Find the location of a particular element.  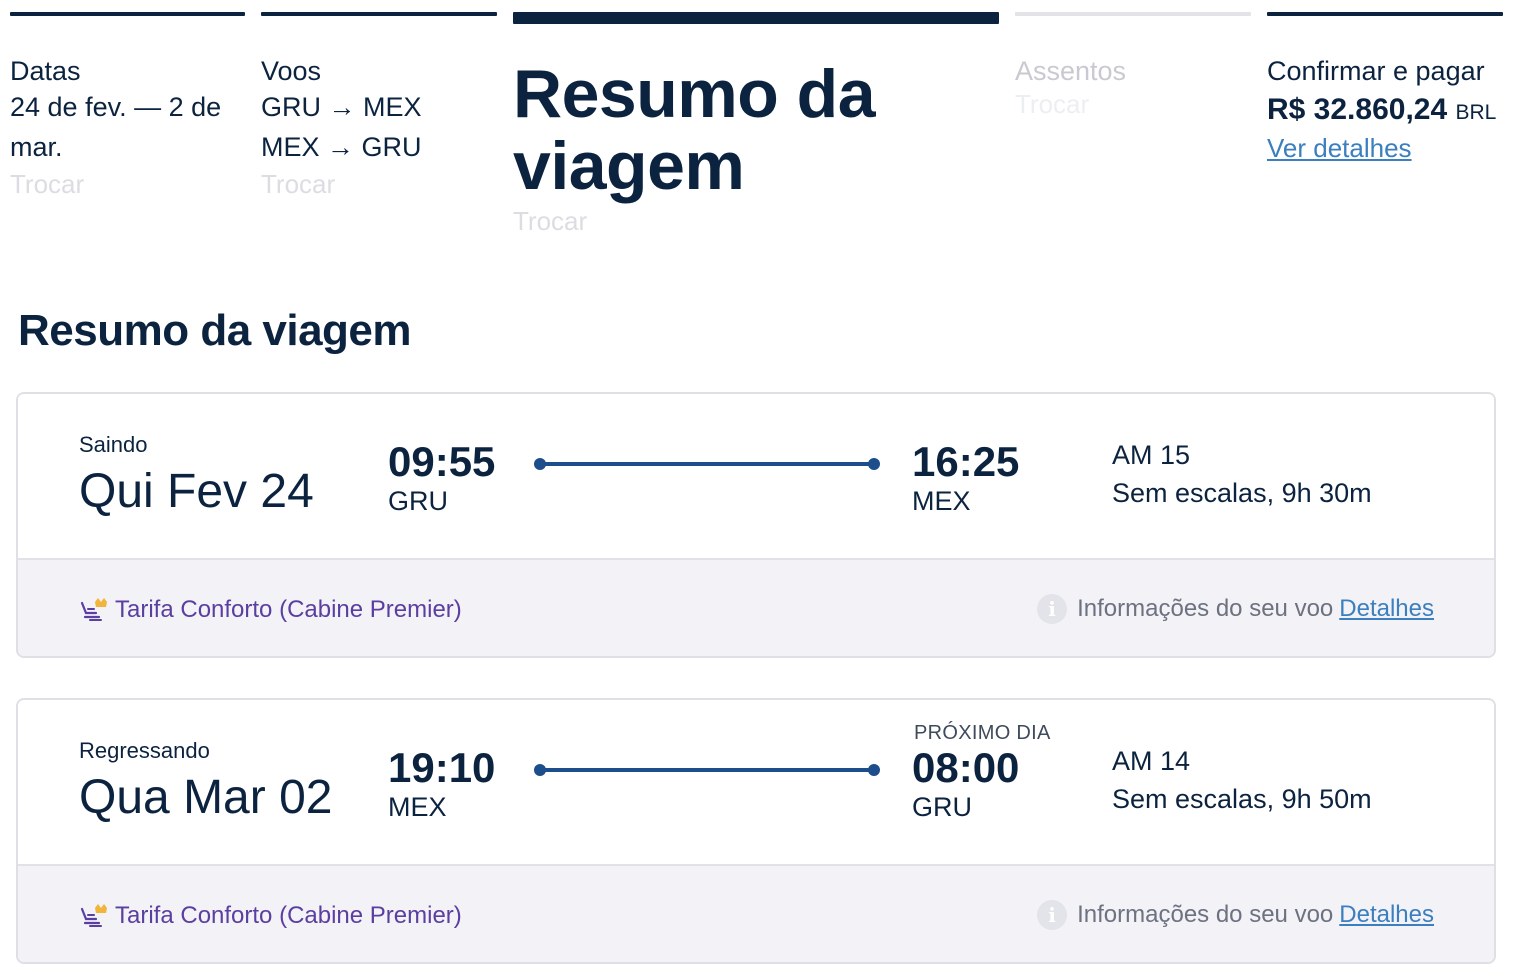

step-dates-range-cont: mar. is located at coordinates (36, 147).